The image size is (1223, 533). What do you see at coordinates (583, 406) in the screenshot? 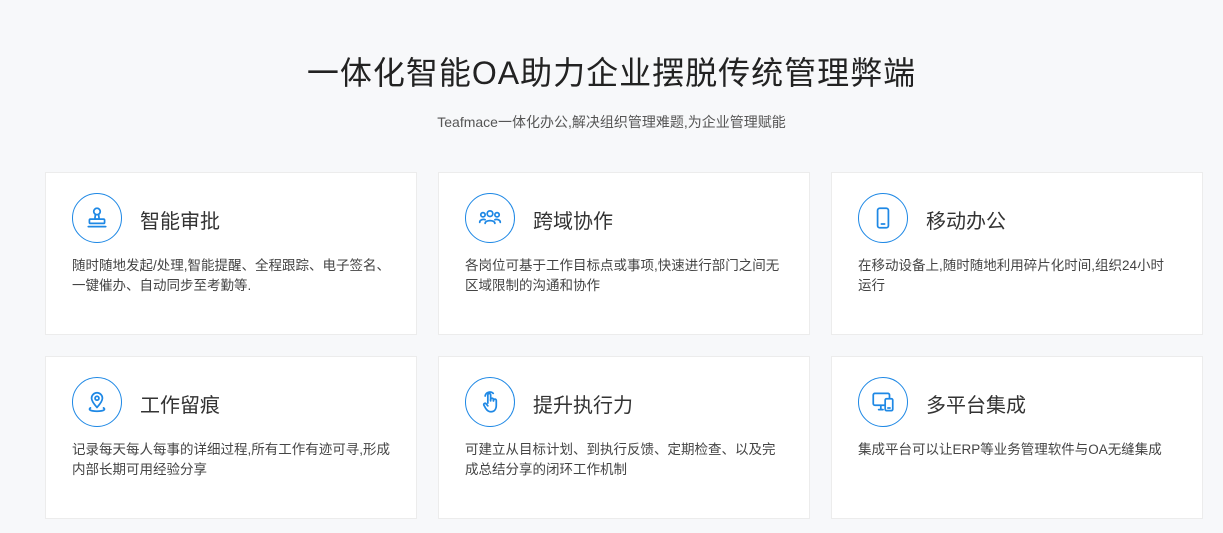
I see `feature-title: 提升执行力` at bounding box center [583, 406].